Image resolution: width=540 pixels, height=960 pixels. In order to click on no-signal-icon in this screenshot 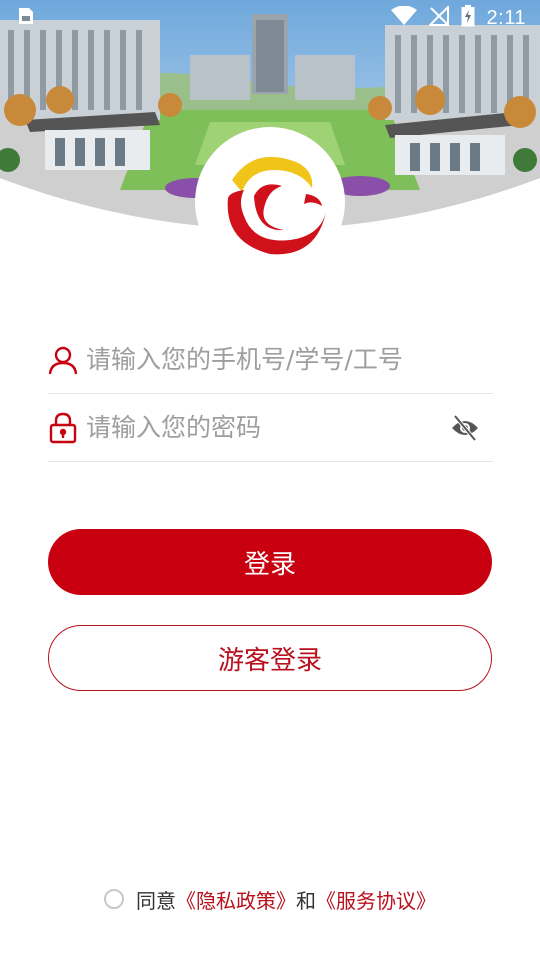, I will do `click(438, 17)`.